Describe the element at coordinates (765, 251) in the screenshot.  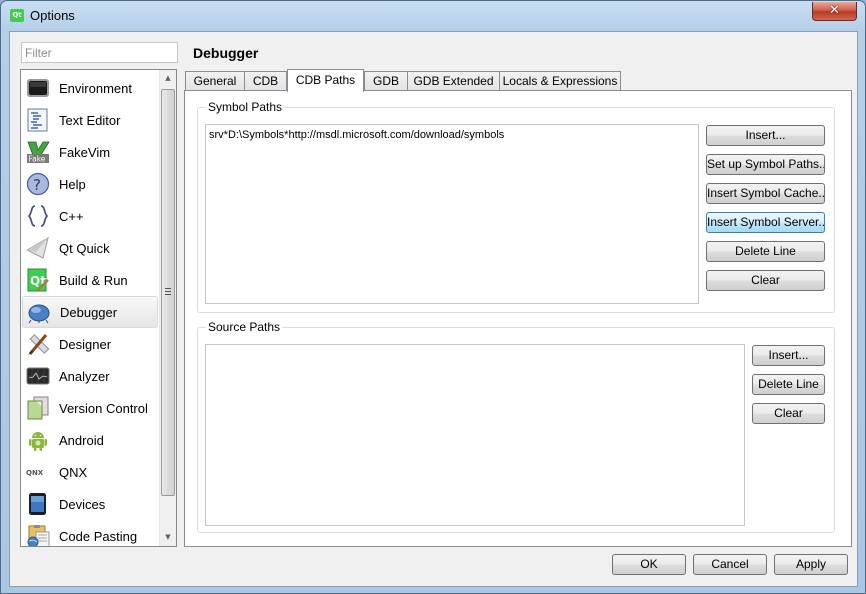
I see `symbol-delete-line-button: Delete Line` at that location.